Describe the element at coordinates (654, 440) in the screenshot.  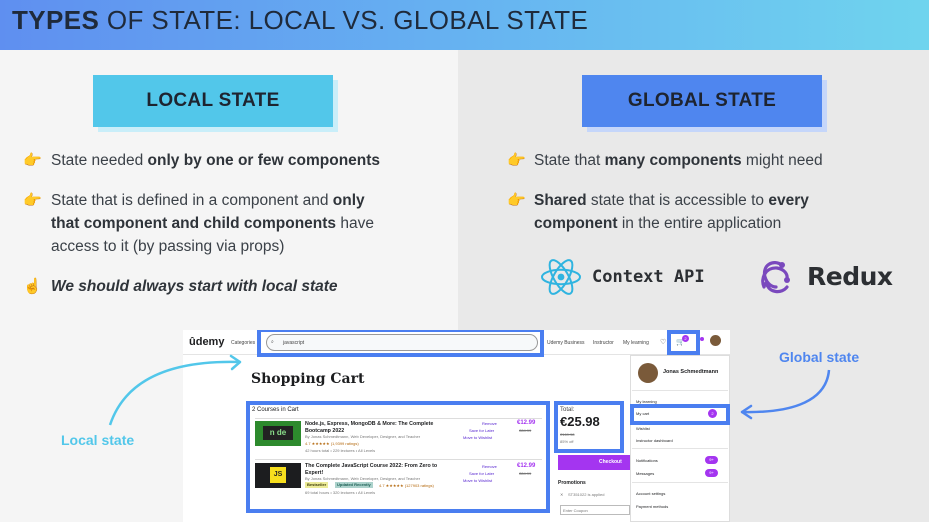
I see `menu-item-instructor-dashboard: Instructor dashboard` at that location.